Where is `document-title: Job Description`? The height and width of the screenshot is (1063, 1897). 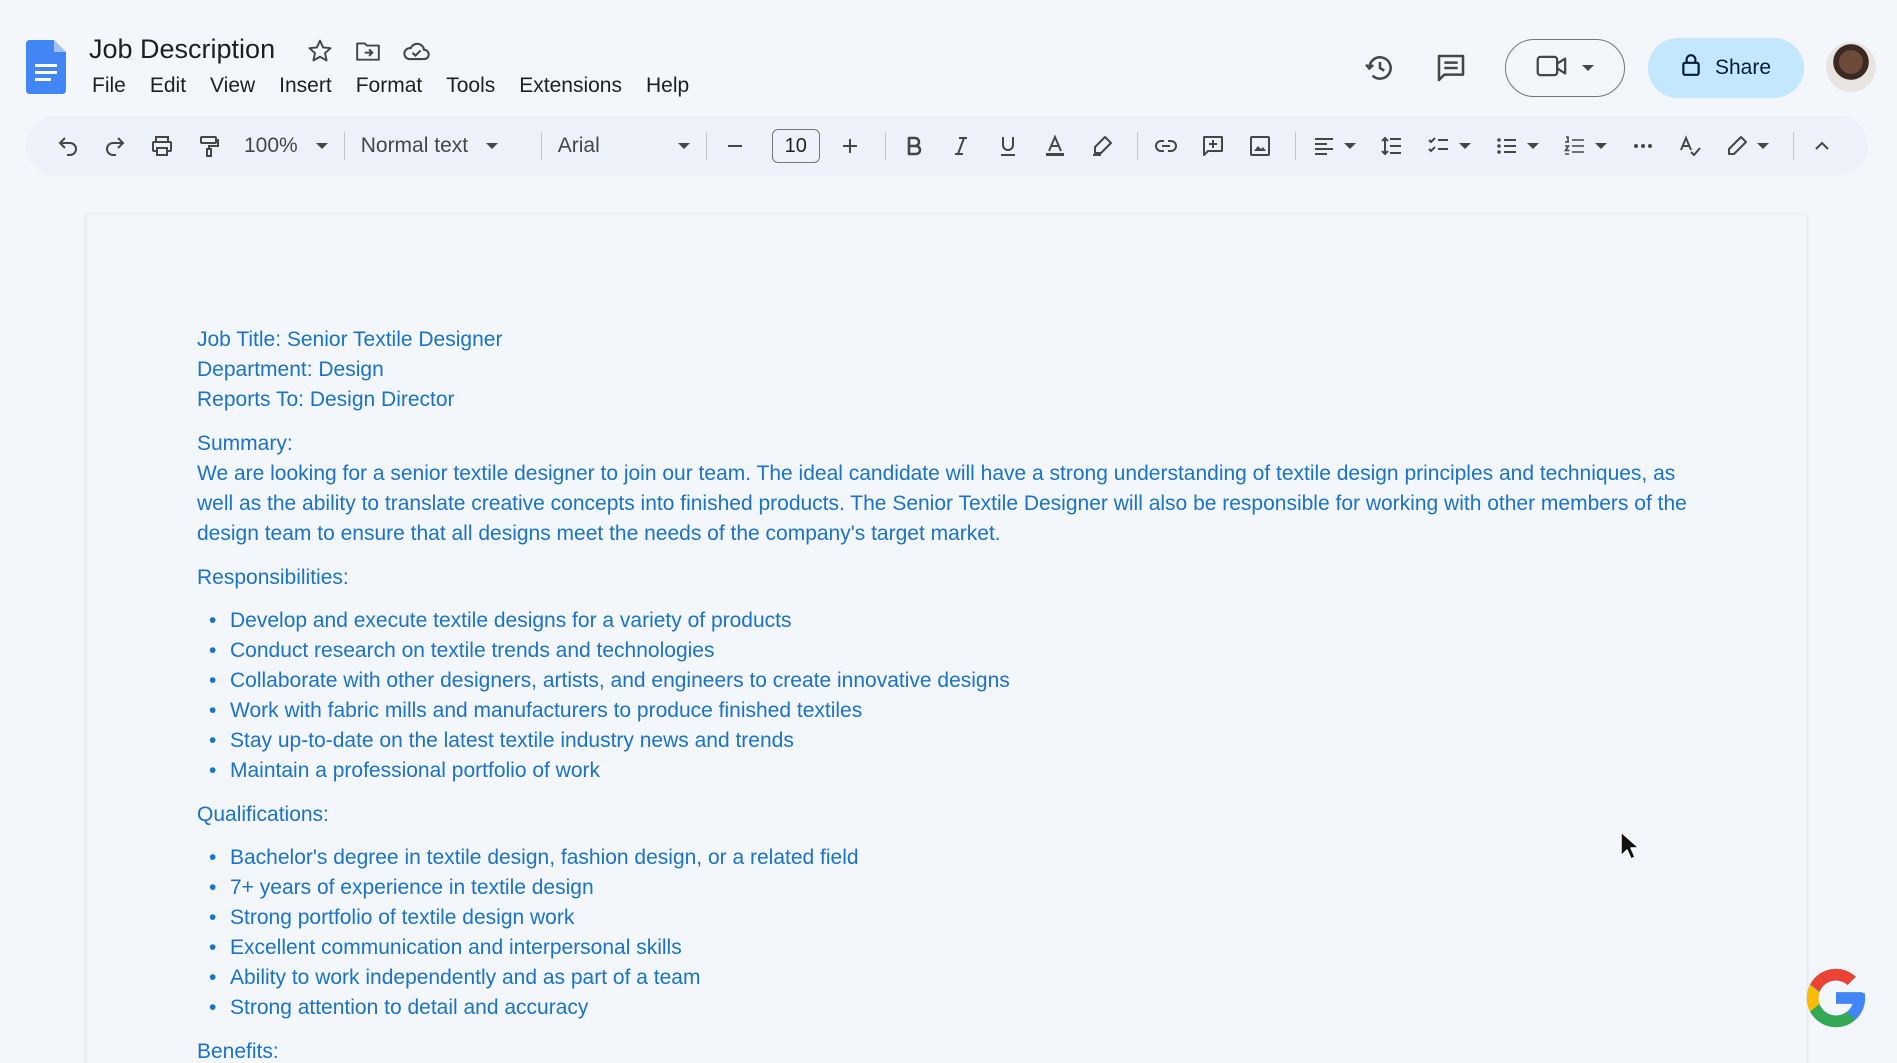
document-title: Job Description is located at coordinates (182, 49).